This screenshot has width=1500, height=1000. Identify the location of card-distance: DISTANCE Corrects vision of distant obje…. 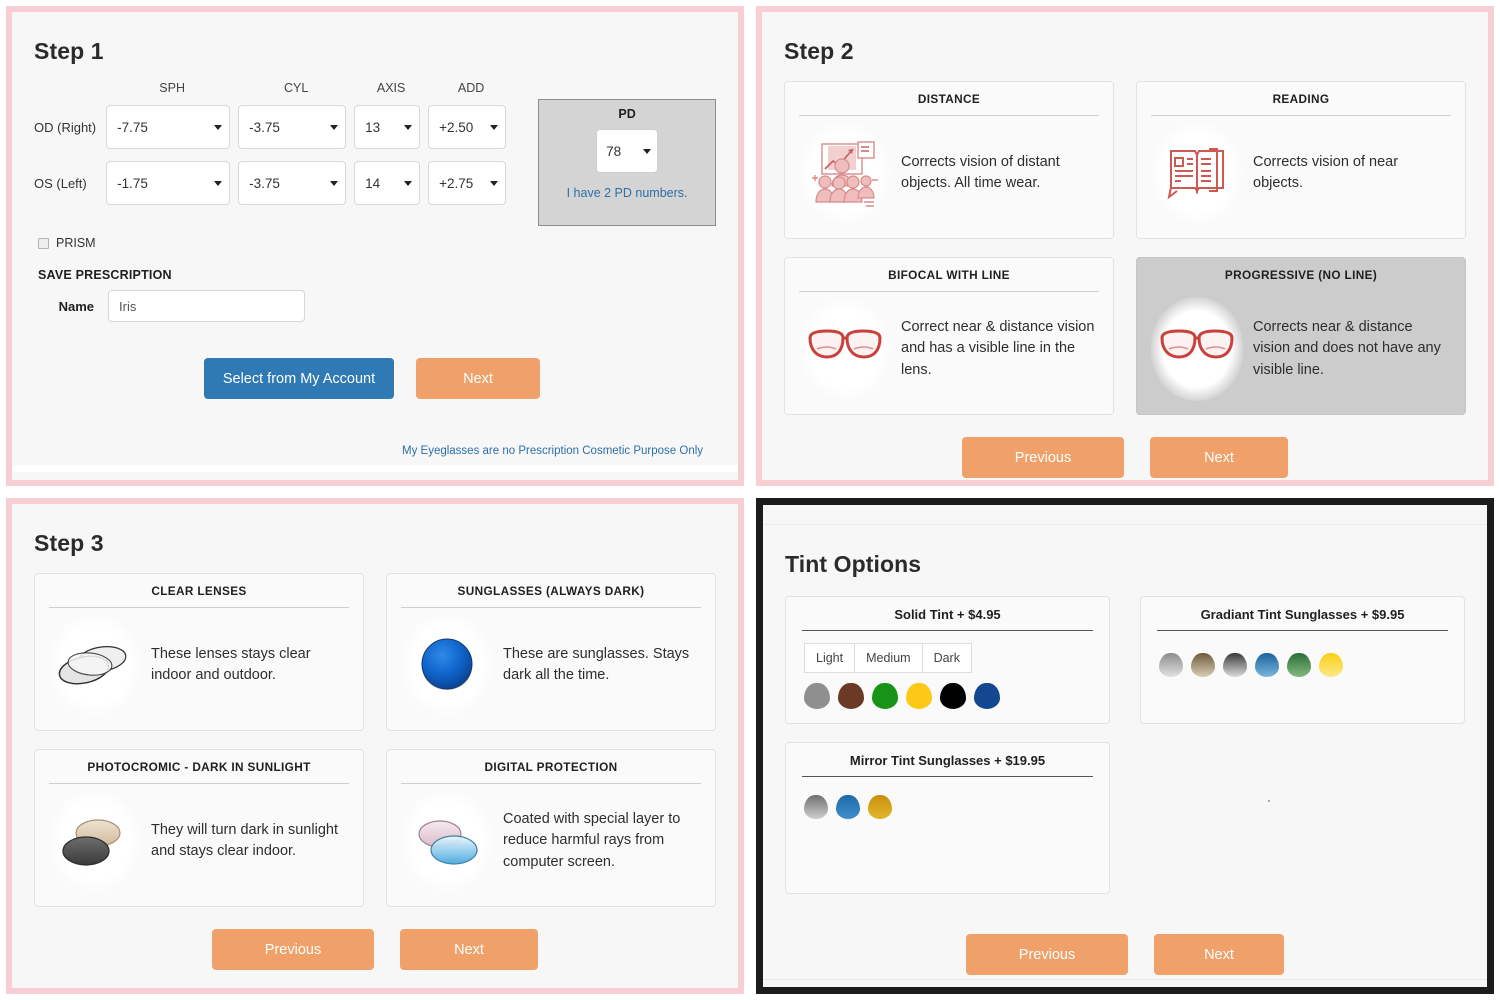
(949, 160).